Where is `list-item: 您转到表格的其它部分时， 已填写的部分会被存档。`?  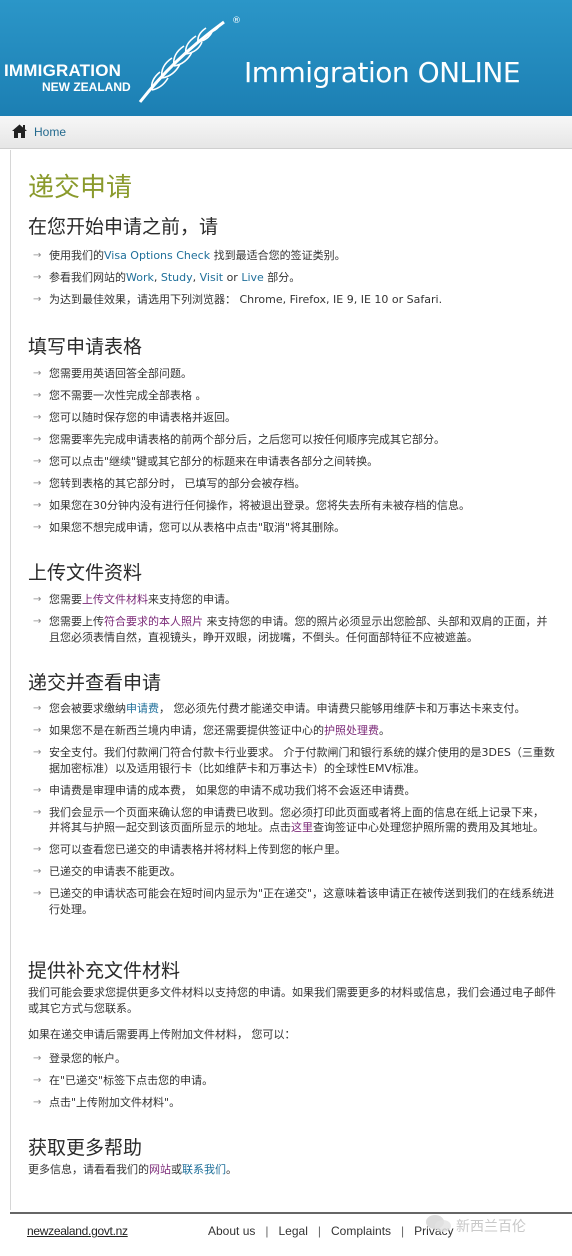 list-item: 您转到表格的其它部分时， 已填写的部分会被存档。 is located at coordinates (294, 484).